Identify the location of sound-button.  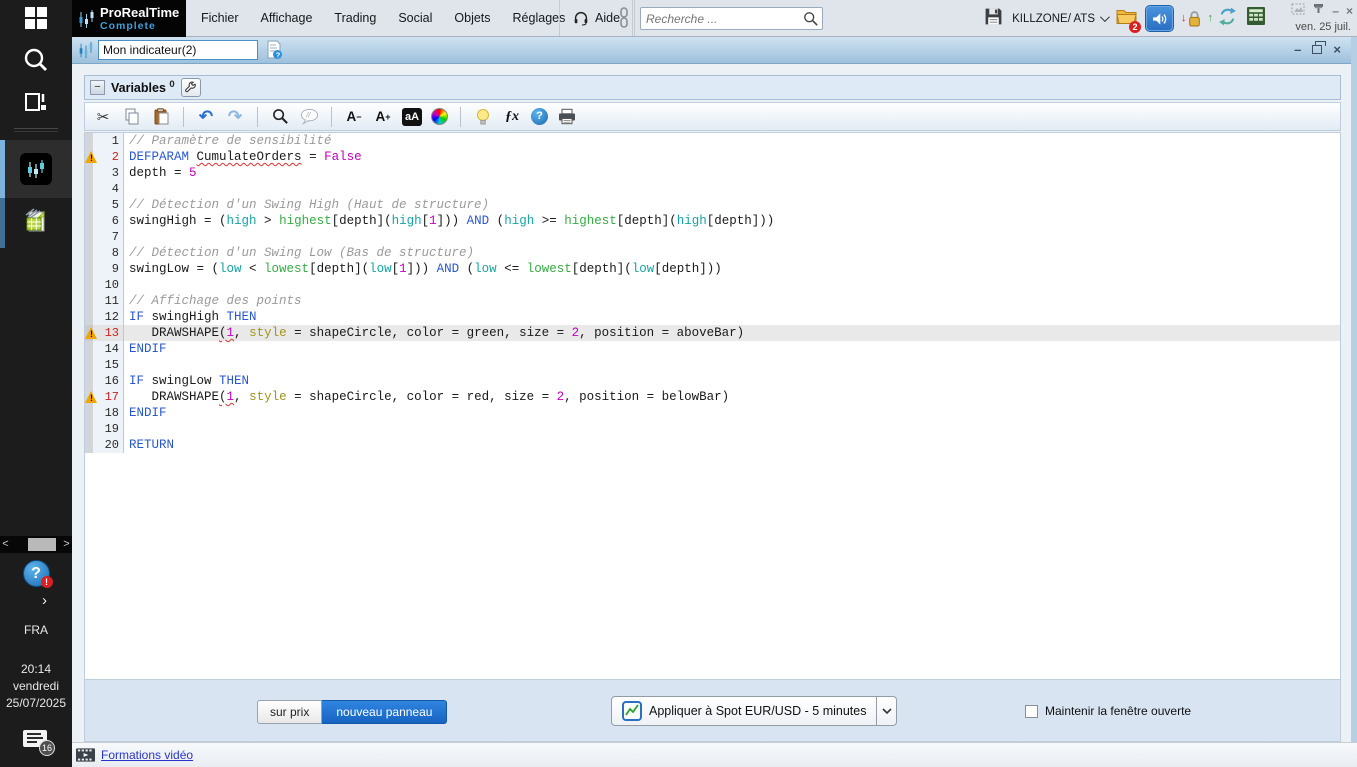
(1159, 18).